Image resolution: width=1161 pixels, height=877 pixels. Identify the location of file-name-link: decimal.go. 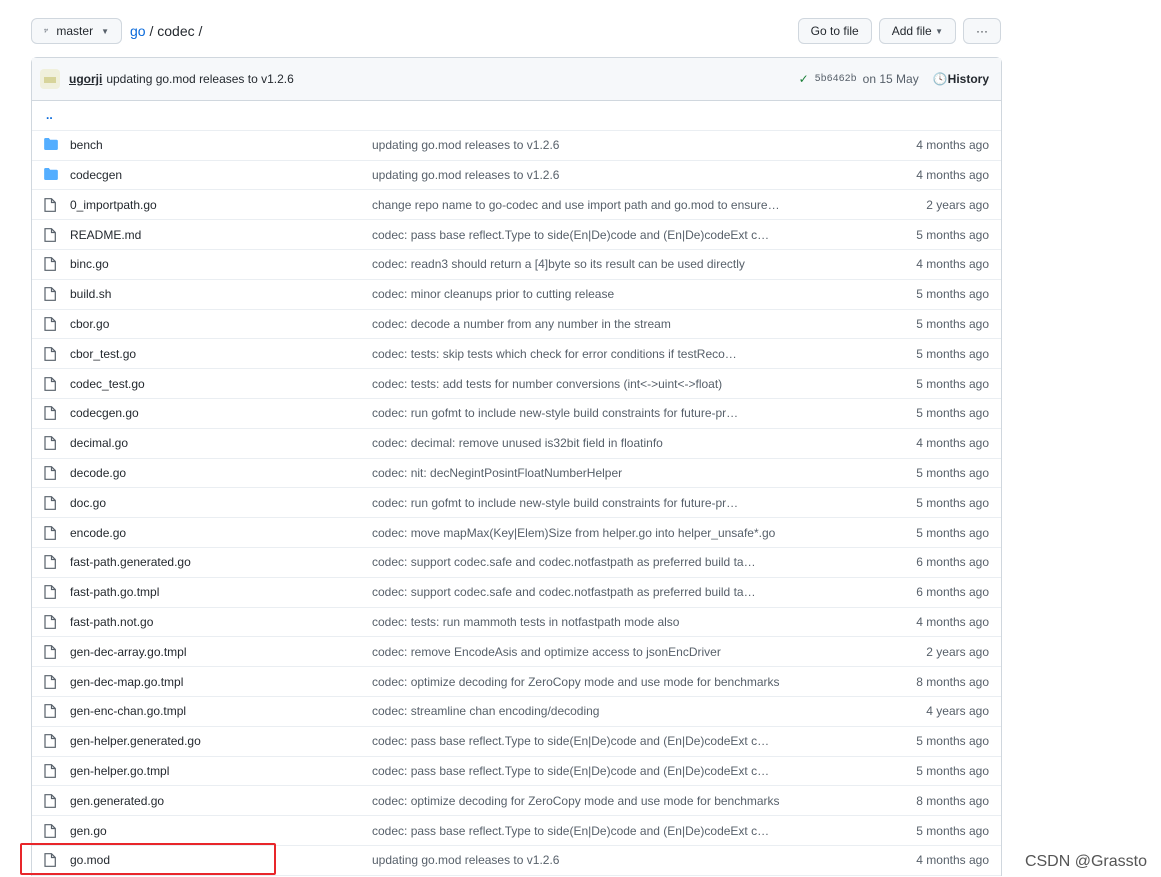
(221, 443).